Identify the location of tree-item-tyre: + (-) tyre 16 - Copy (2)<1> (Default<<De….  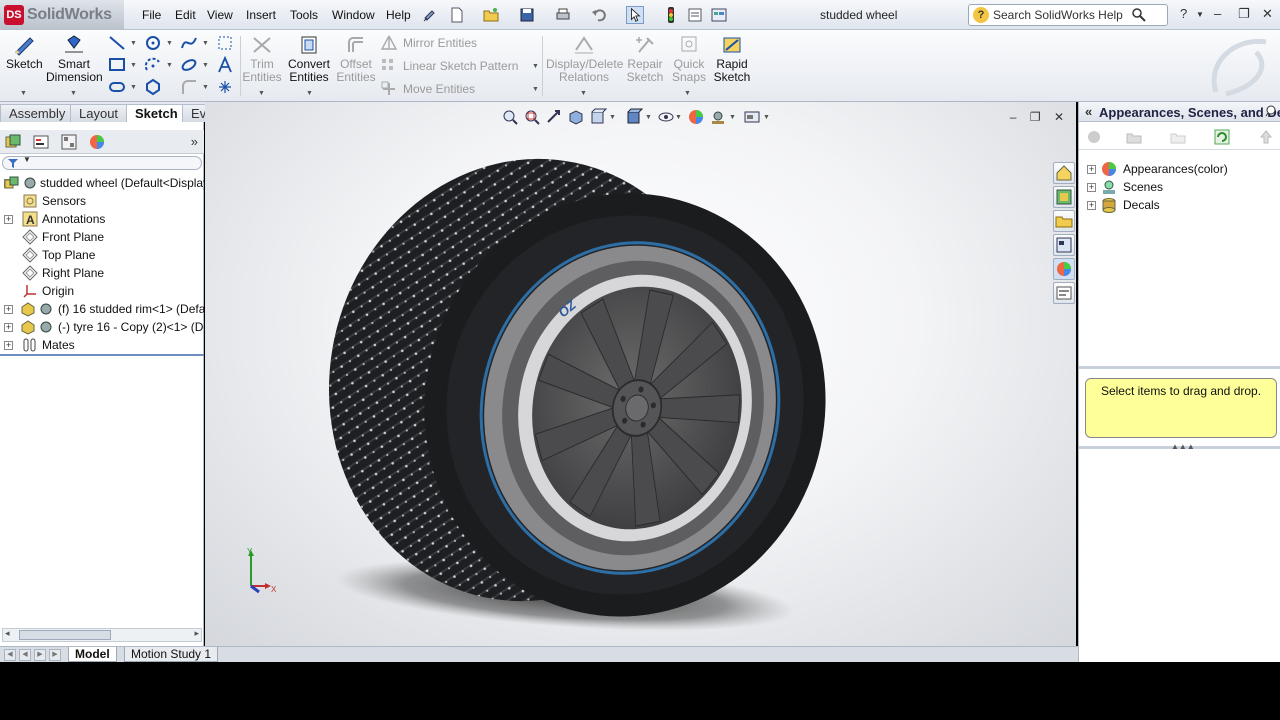
(102, 327).